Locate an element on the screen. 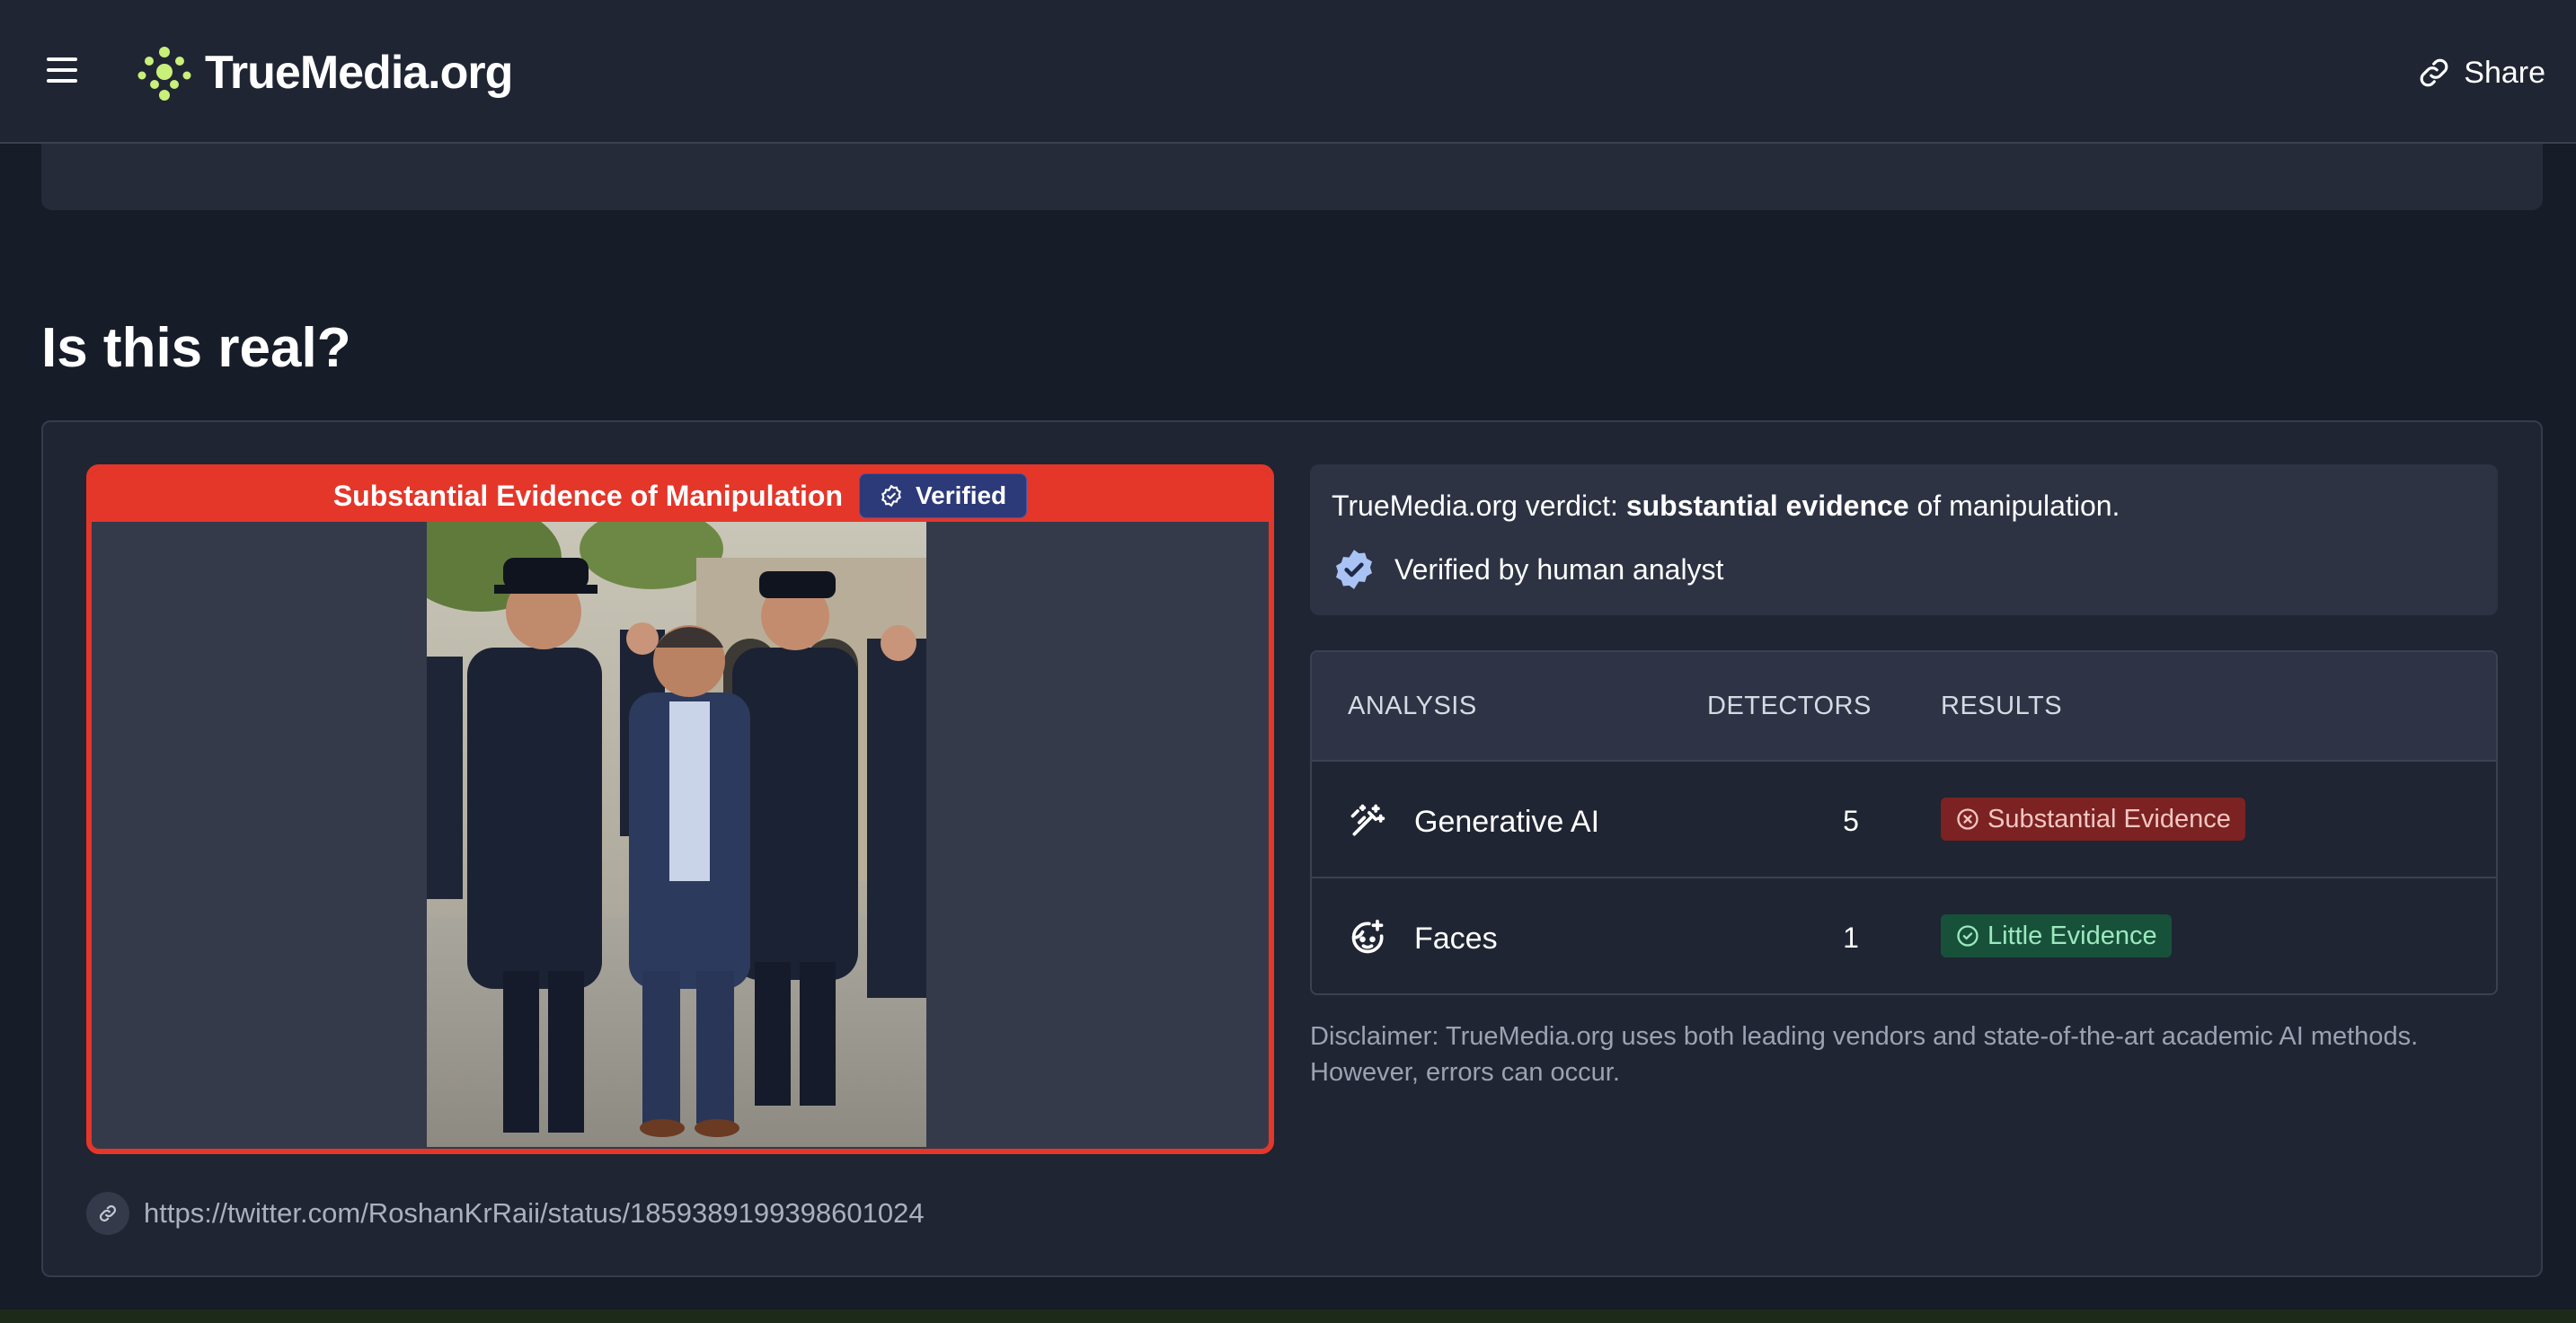 The width and height of the screenshot is (2576, 1323). analysis-name: Faces is located at coordinates (1456, 939).